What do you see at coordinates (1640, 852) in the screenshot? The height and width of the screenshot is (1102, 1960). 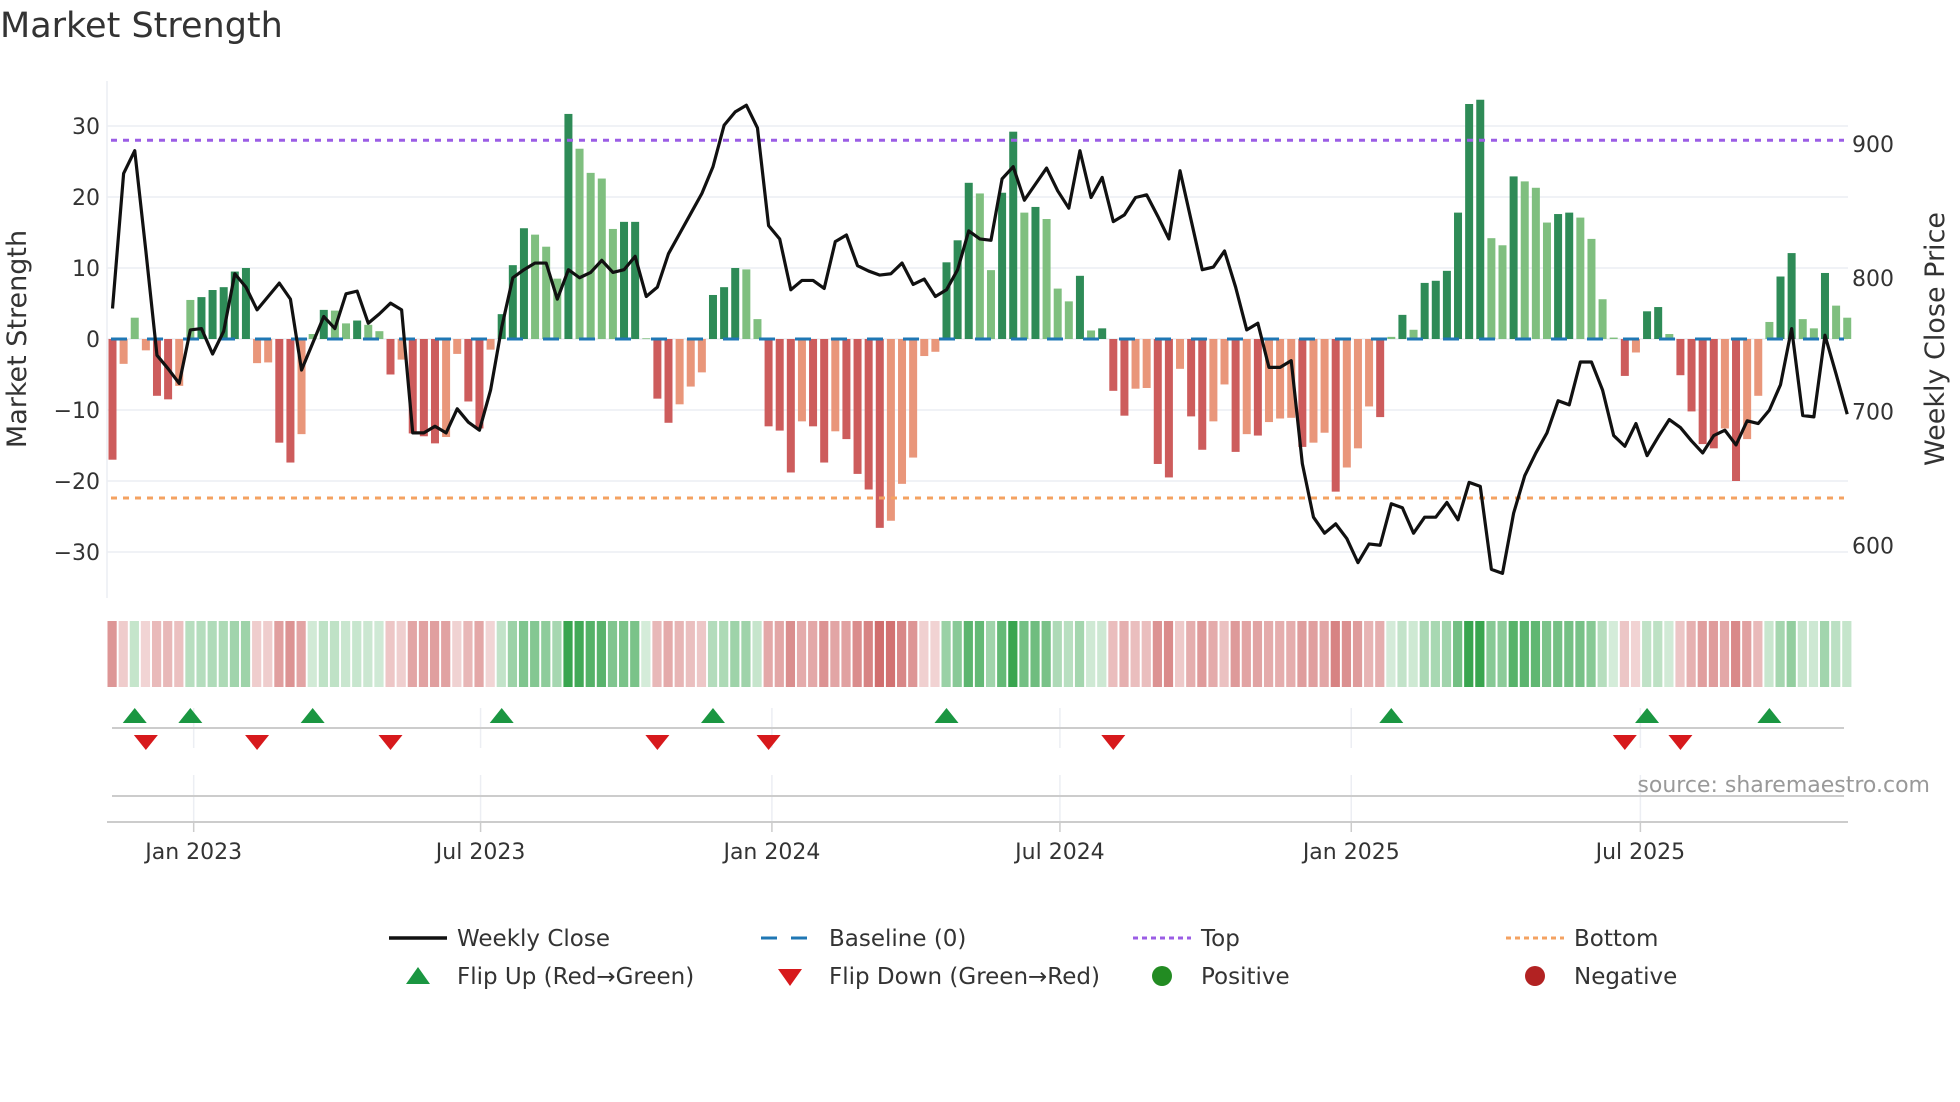 I see `x-tick-label: Jul 2025` at bounding box center [1640, 852].